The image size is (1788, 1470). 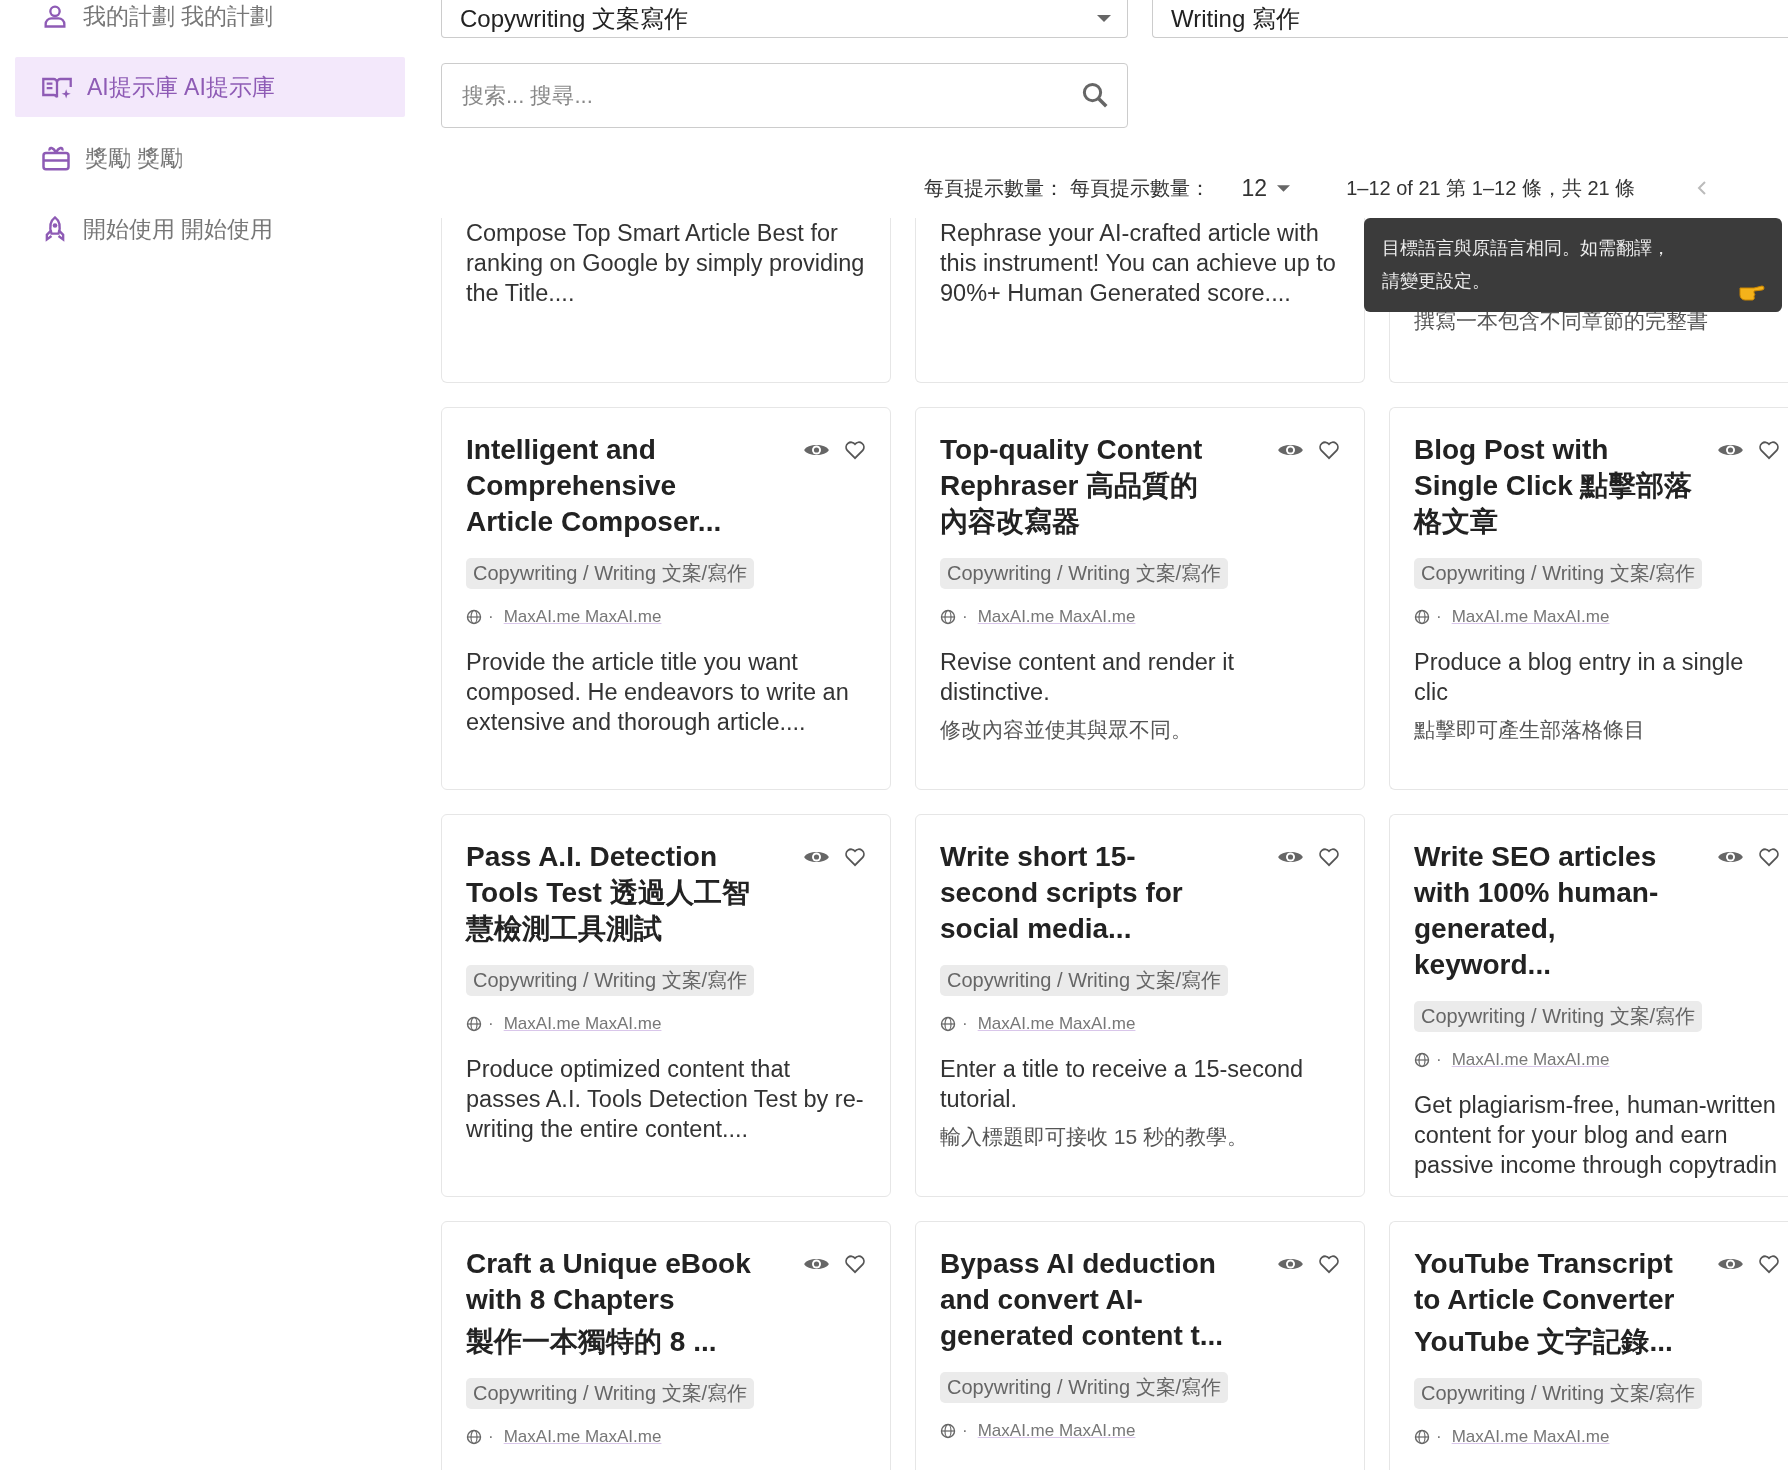 What do you see at coordinates (1588, 598) in the screenshot?
I see `prompt-card: Blog Post with Single Click 點擊部落格文章 Copywriting / Writing 文案/寫作 · MaxAI.me MaxAI.me Produce a blog entry in a single clic 點擊即可產生部落格條目` at bounding box center [1588, 598].